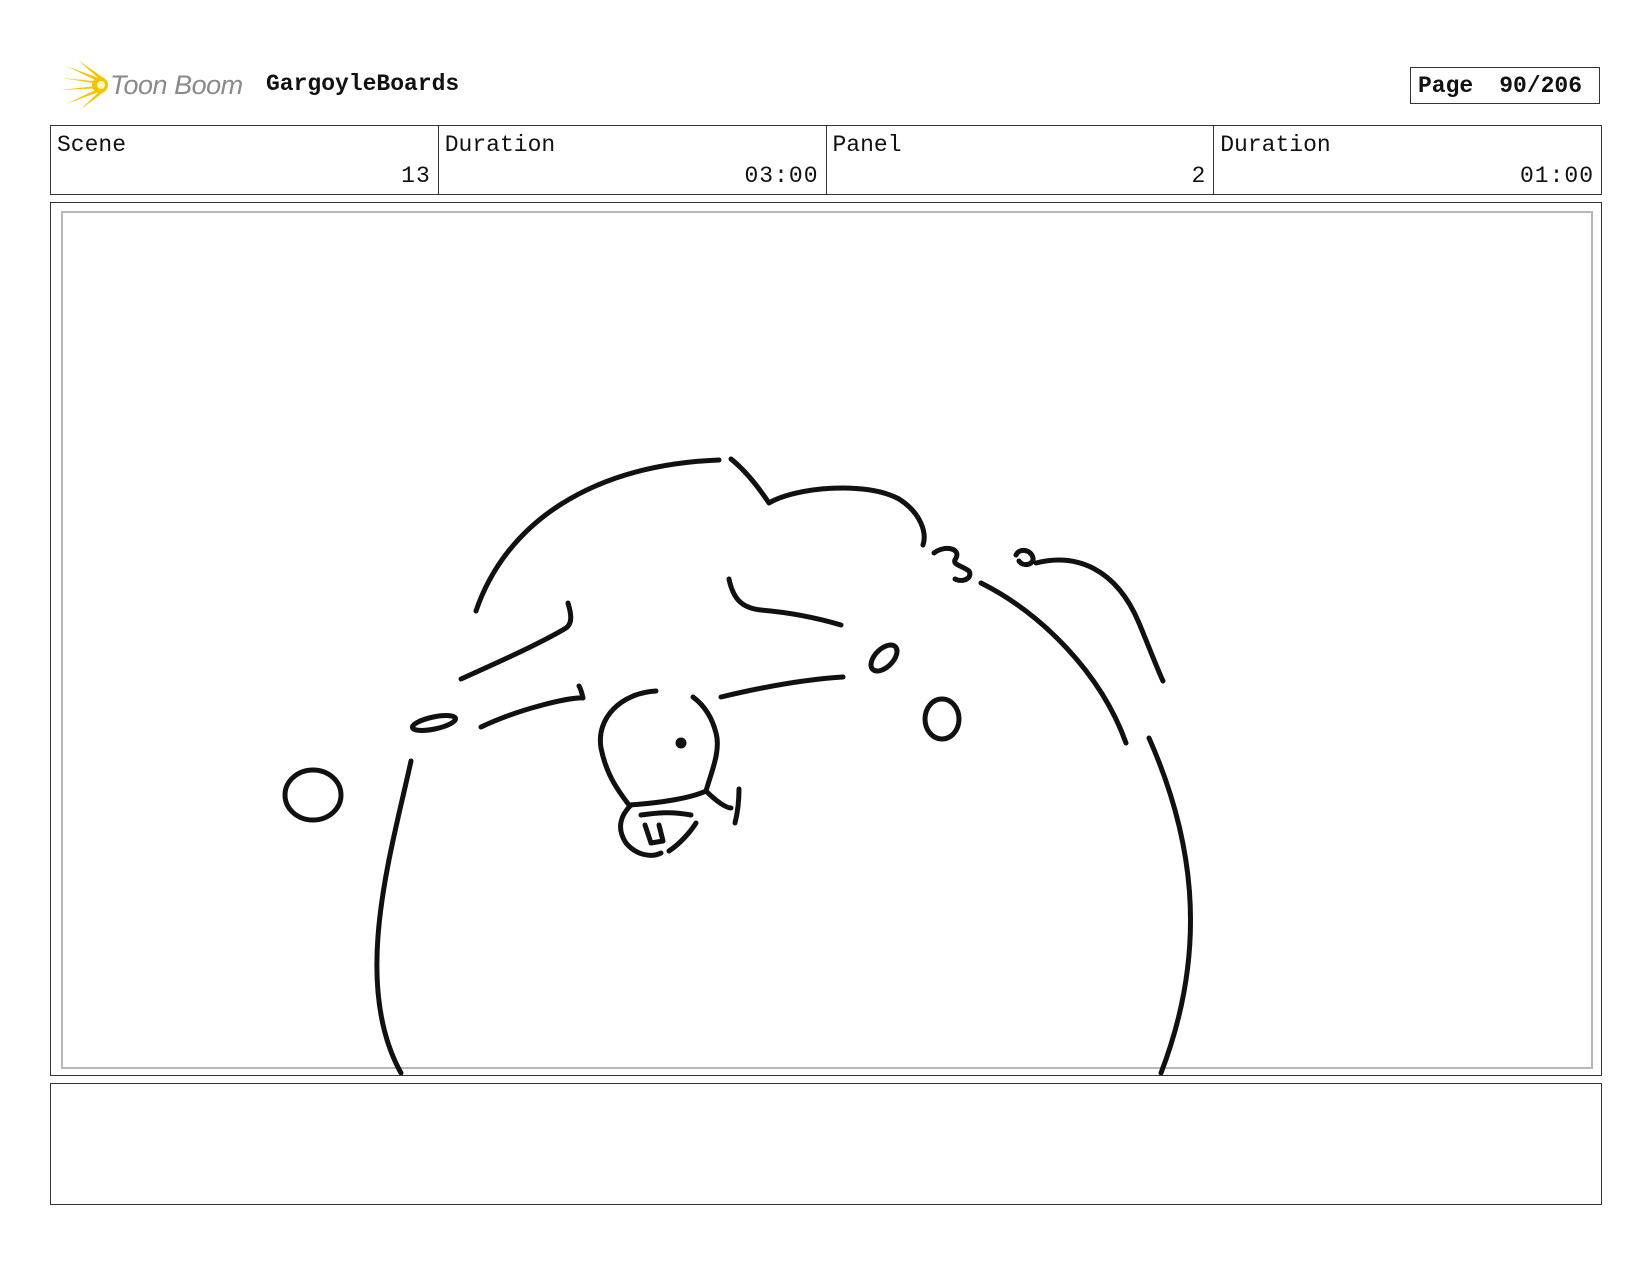  What do you see at coordinates (884, 658) in the screenshot?
I see `right-tear` at bounding box center [884, 658].